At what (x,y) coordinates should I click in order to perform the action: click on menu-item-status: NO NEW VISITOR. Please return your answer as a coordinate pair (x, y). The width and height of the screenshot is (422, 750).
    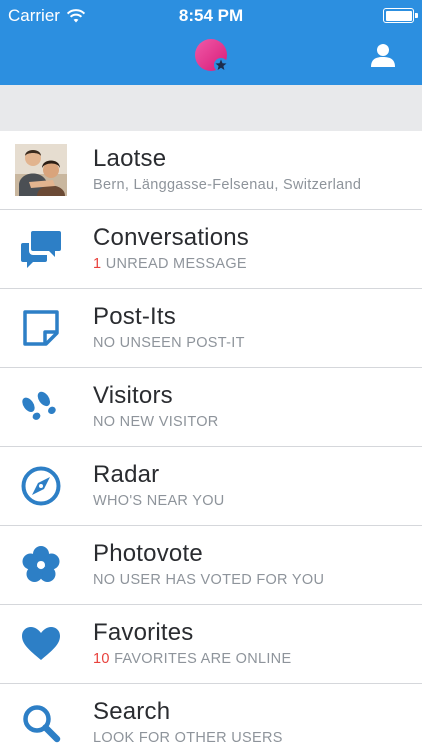
    Looking at the image, I should click on (156, 422).